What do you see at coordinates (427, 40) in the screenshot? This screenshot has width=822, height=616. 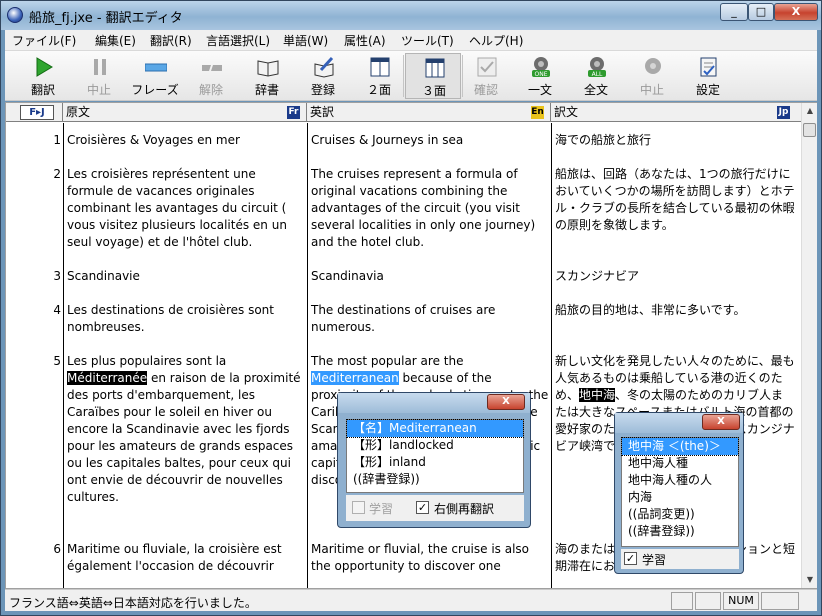 I see `menu-tools: ツール(T)` at bounding box center [427, 40].